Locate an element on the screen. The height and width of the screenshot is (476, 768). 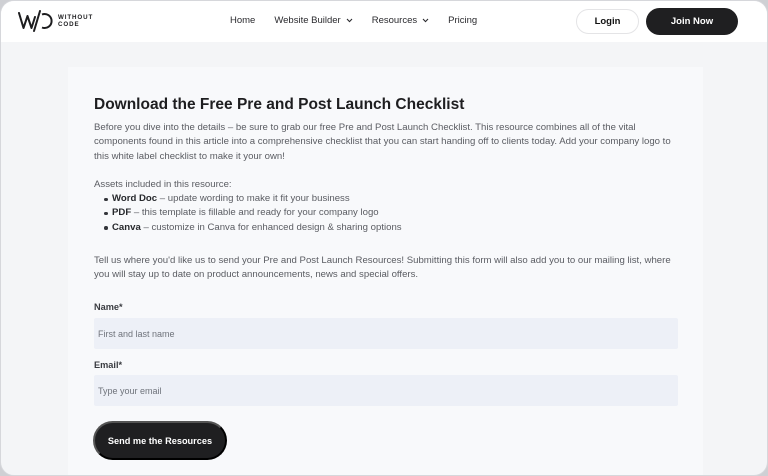
assets-heading: Assets included in this resource: is located at coordinates (163, 184).